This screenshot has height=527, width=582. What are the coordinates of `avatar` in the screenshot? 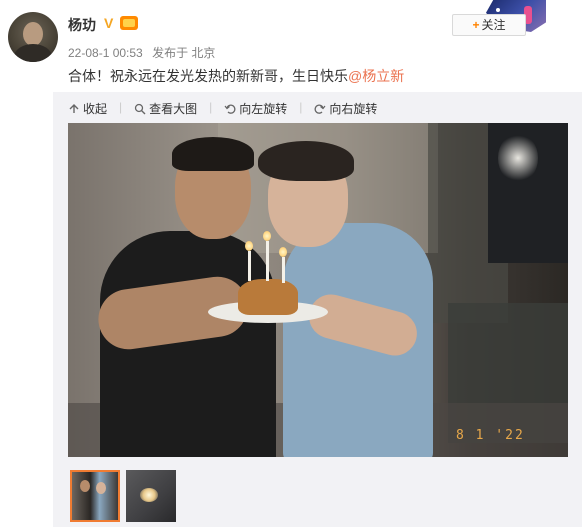 It's located at (33, 37).